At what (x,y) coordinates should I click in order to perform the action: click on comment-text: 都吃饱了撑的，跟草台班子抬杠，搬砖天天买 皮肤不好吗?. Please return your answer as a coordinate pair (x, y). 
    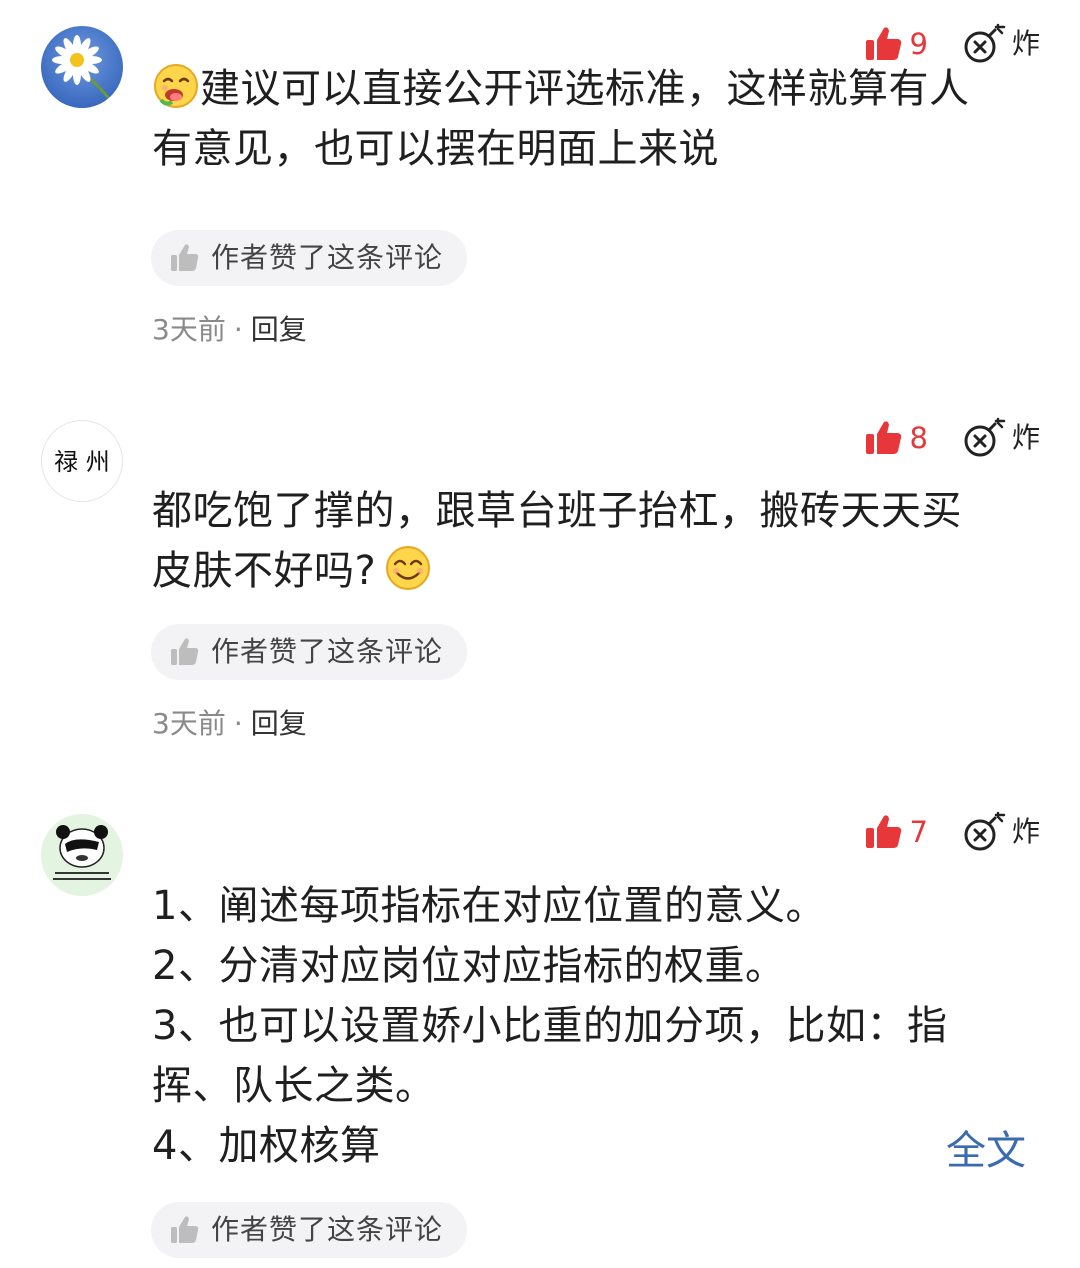
    Looking at the image, I should click on (597, 541).